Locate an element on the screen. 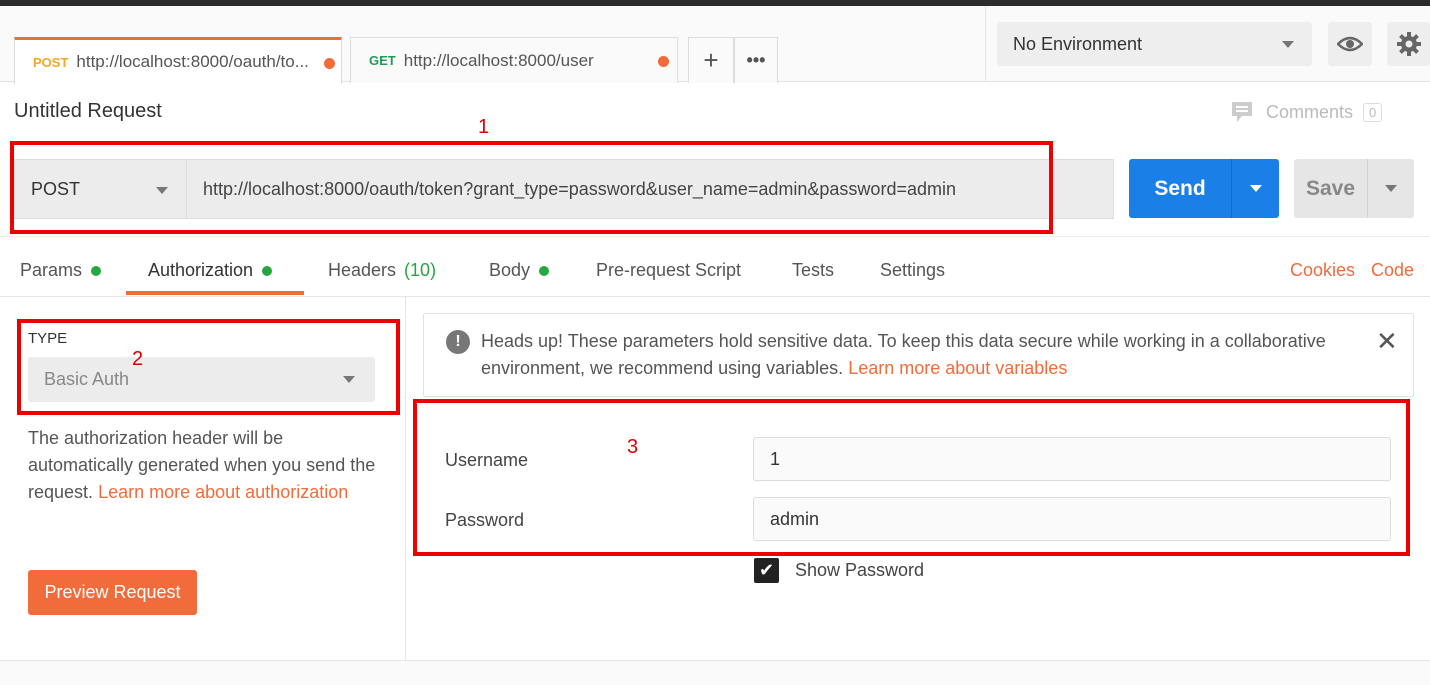 The height and width of the screenshot is (685, 1430). send-label: Send is located at coordinates (1180, 188).